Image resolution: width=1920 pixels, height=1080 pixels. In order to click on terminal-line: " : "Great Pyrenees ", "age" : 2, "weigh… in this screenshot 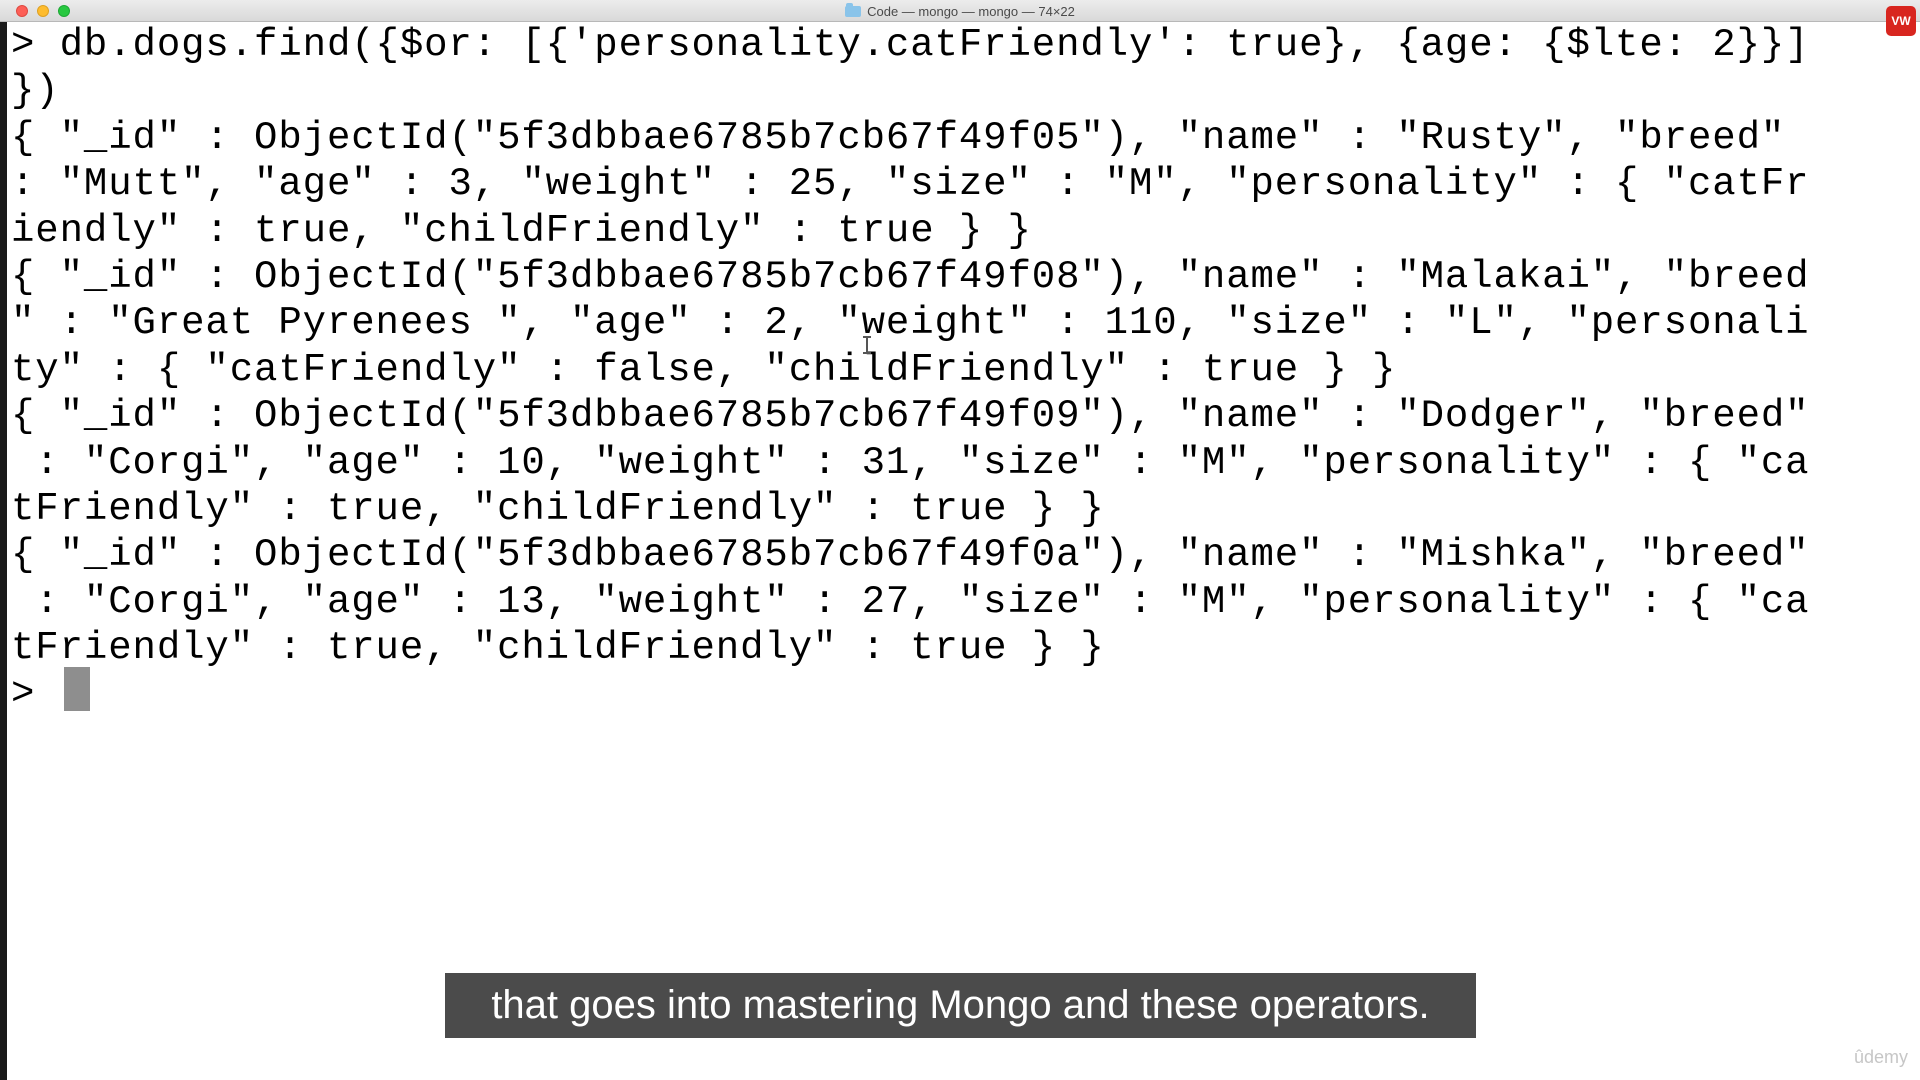, I will do `click(910, 323)`.